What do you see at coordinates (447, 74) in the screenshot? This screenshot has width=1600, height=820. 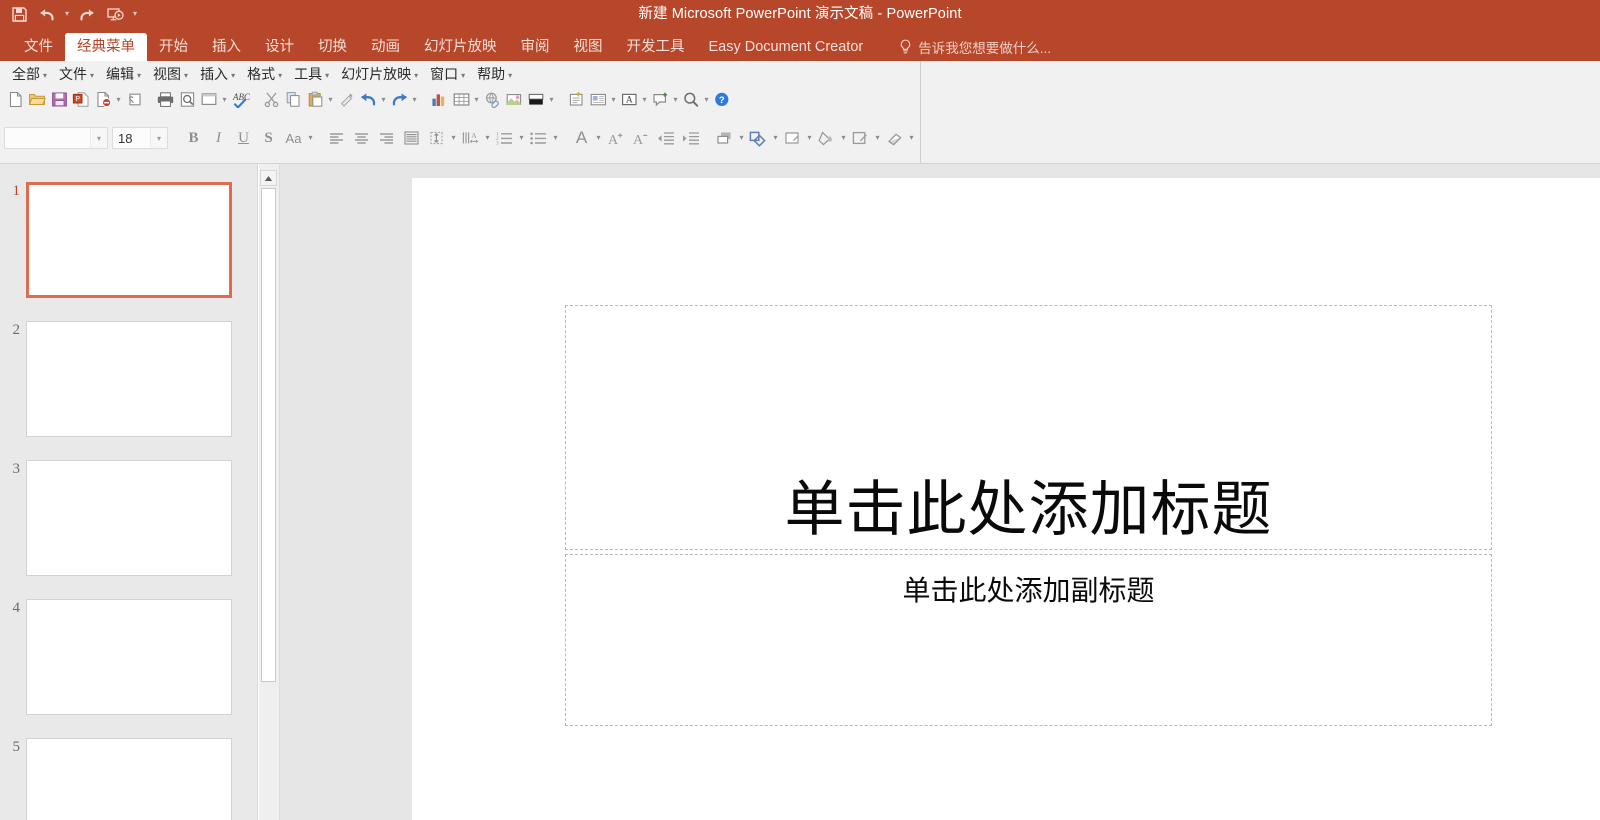 I see `menu-window: 窗口 ▾` at bounding box center [447, 74].